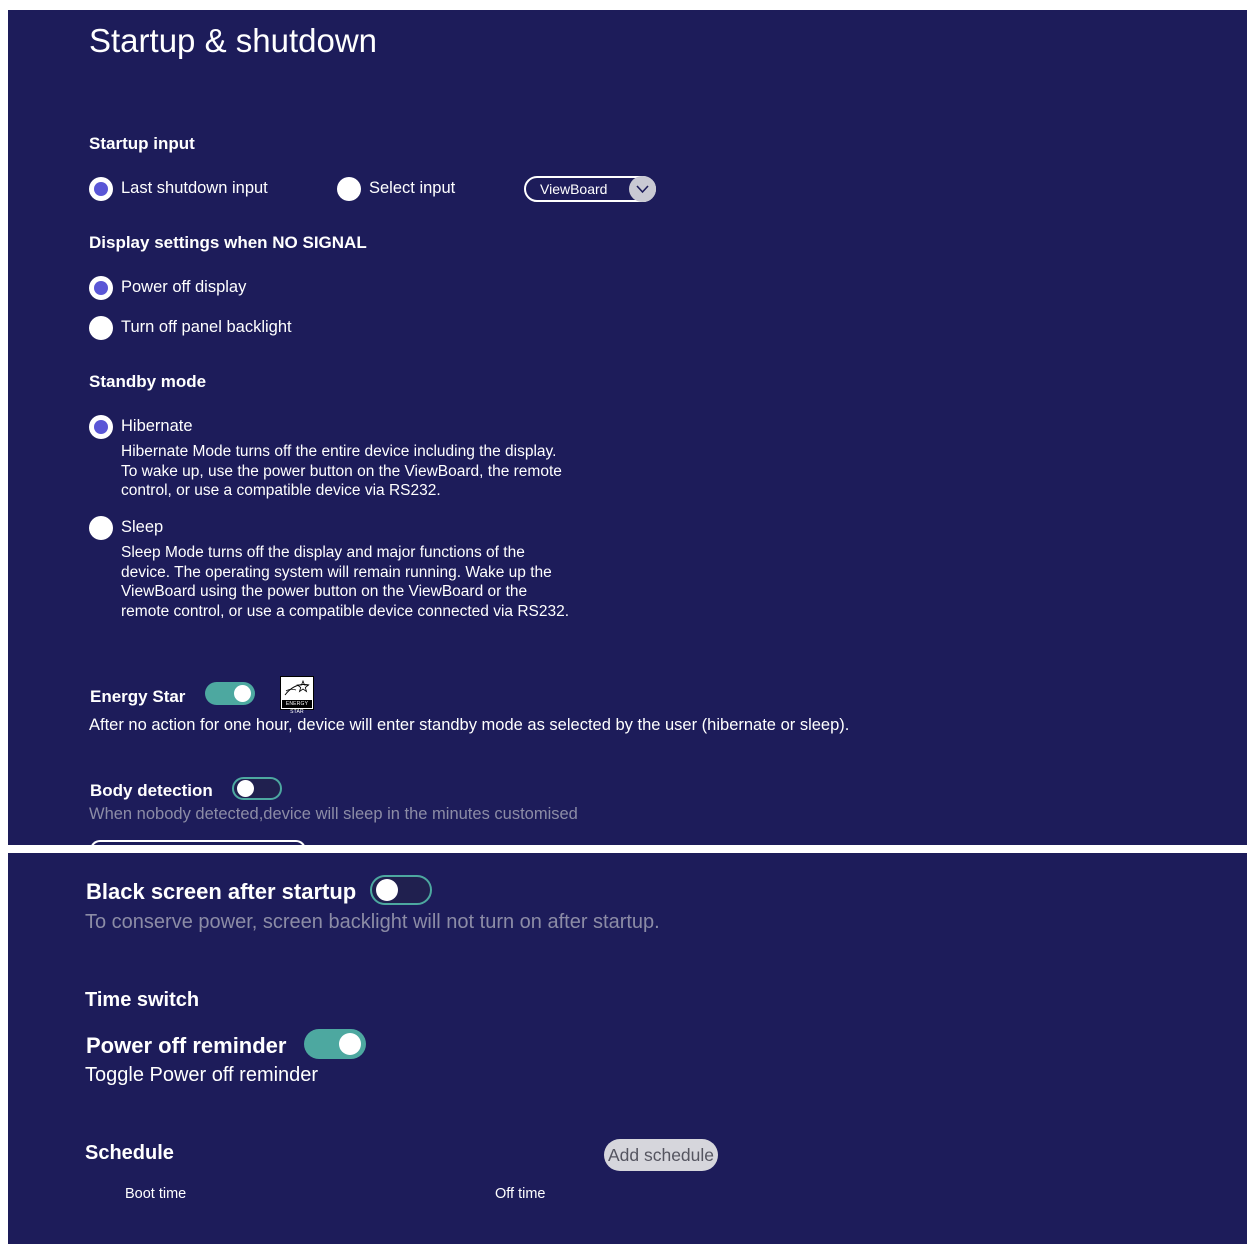  I want to click on radio-label: Power off display, so click(184, 287).